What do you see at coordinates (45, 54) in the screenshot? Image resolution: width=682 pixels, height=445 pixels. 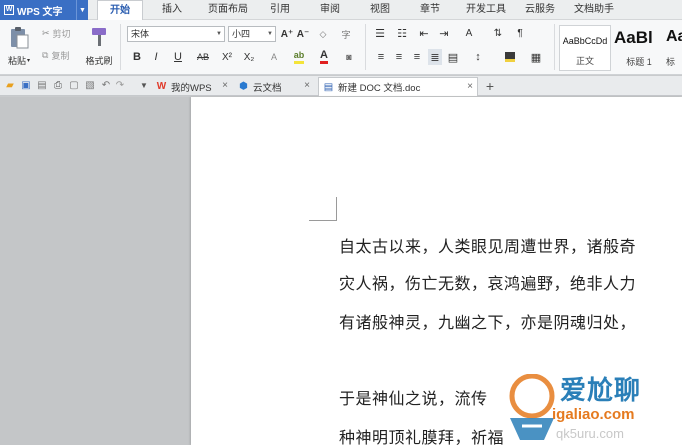 I see `copy-icon: ⧉` at bounding box center [45, 54].